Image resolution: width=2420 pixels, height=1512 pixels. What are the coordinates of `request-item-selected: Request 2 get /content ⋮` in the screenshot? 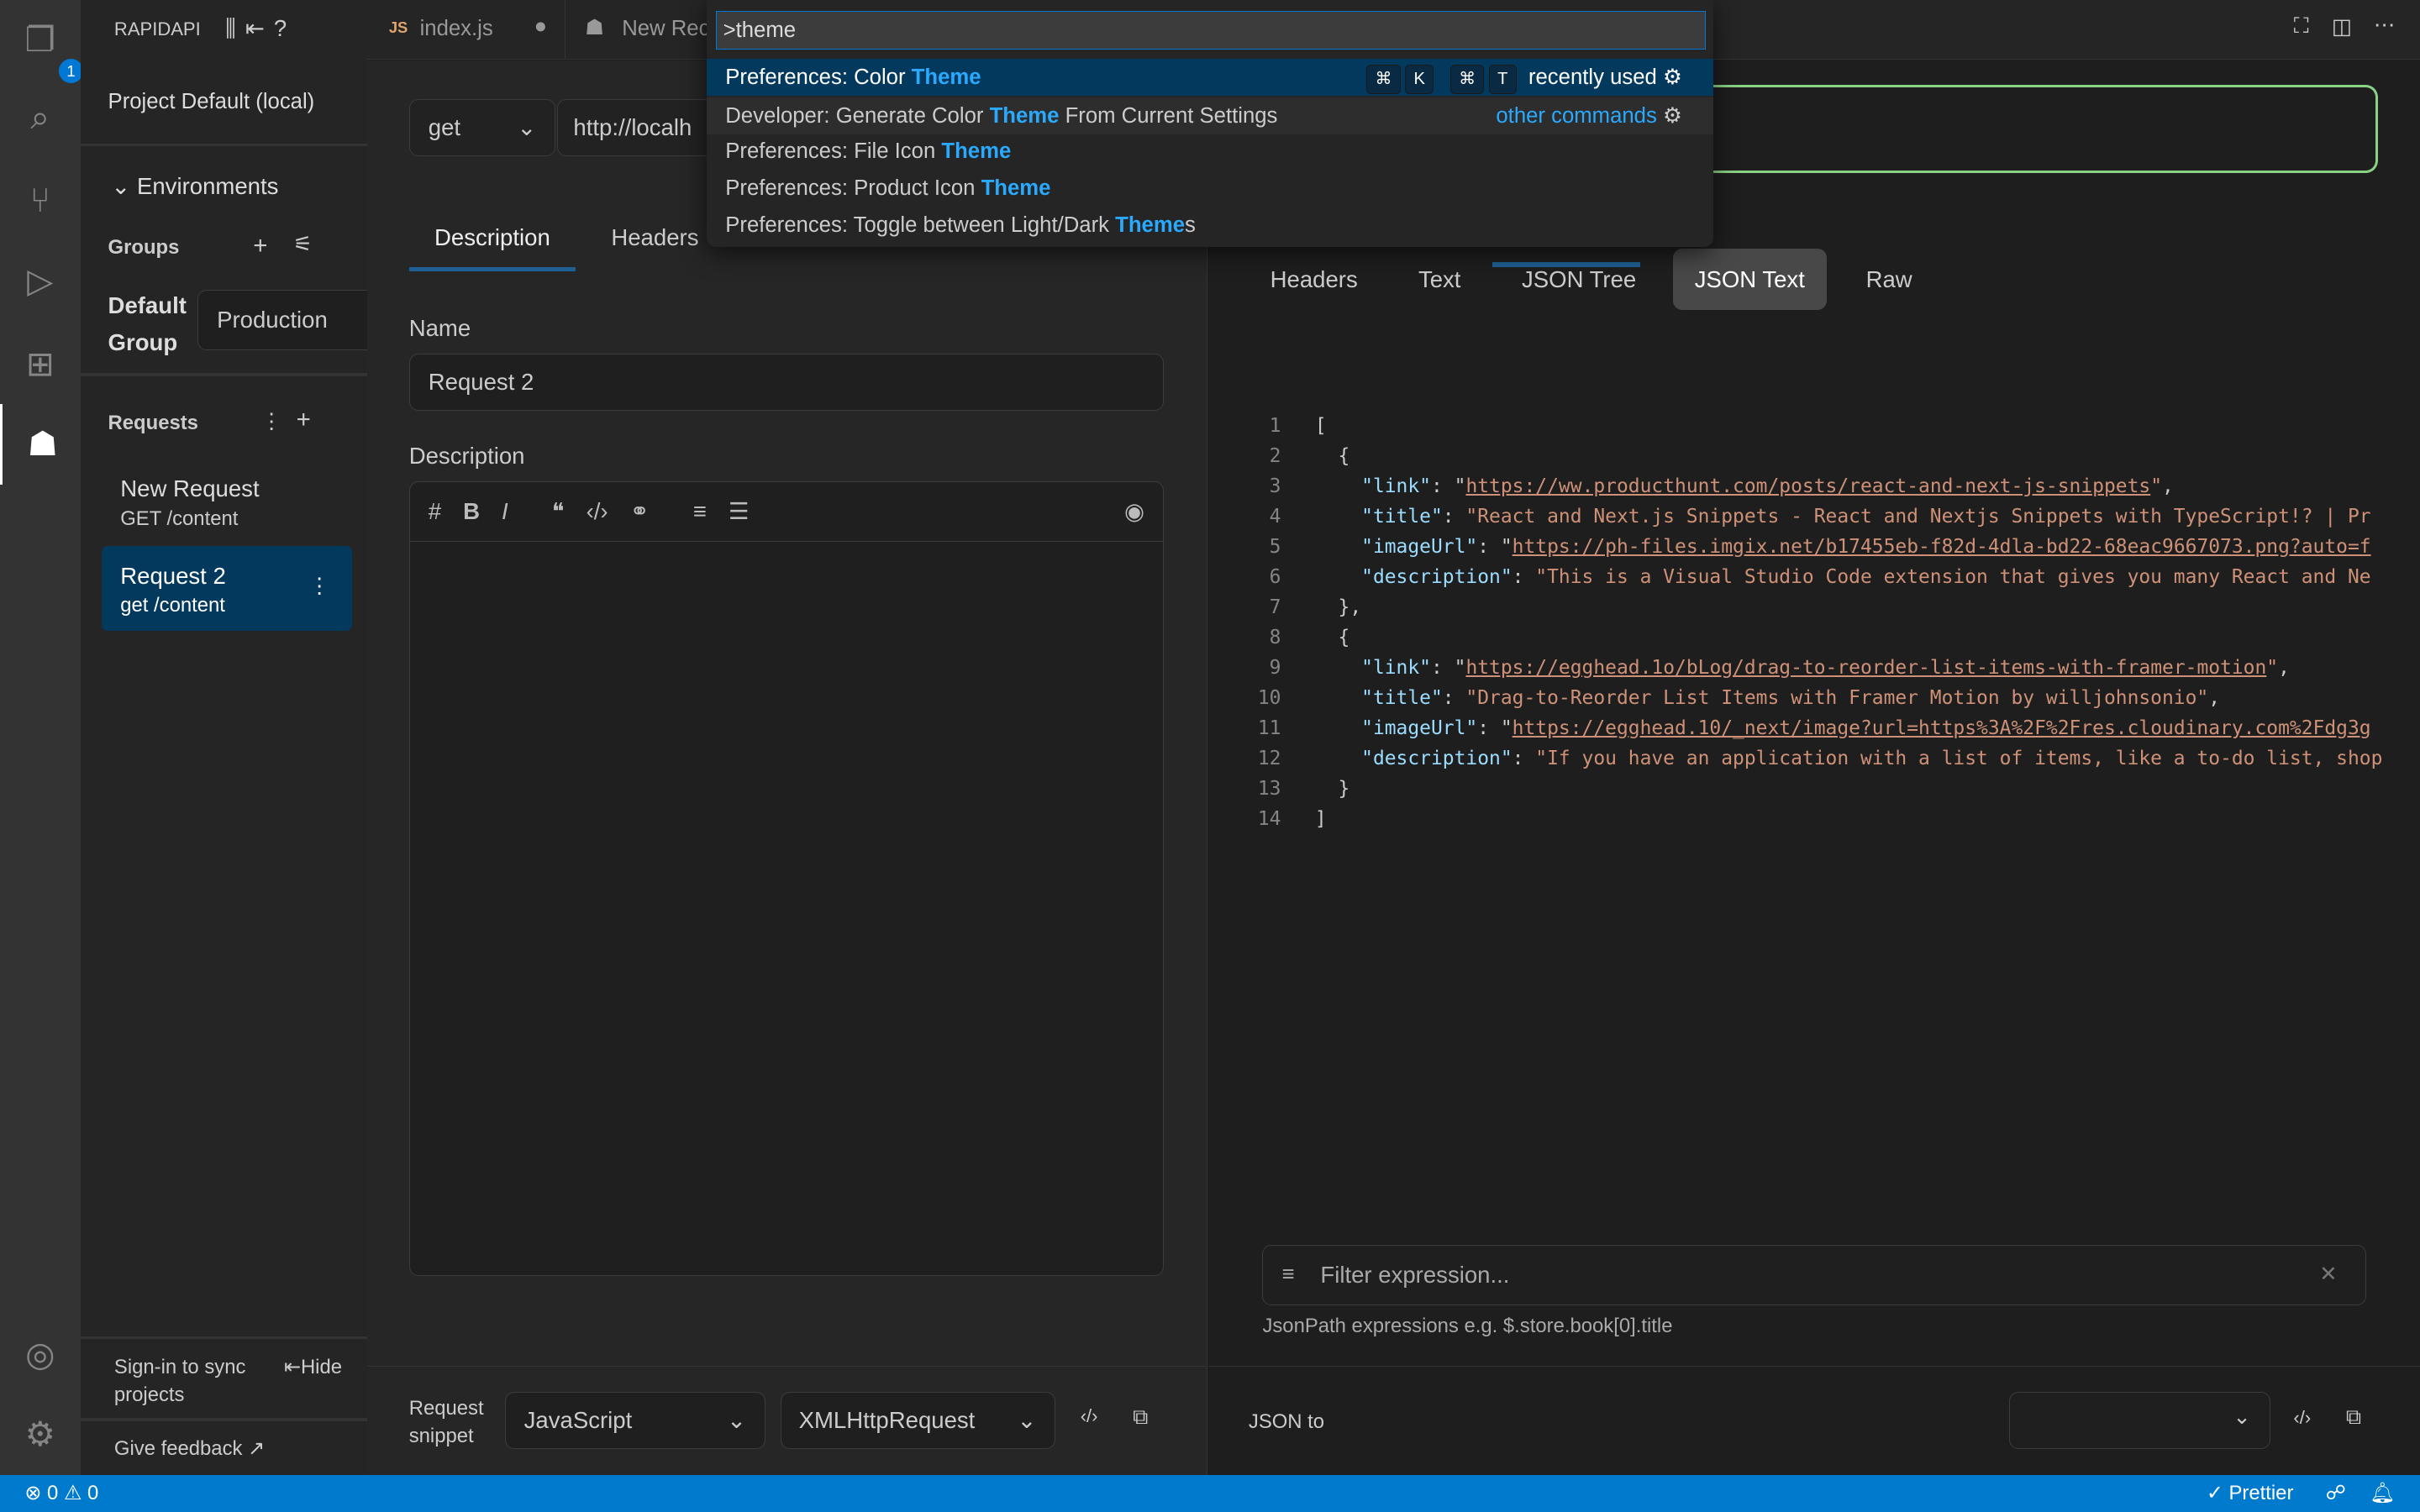 It's located at (227, 589).